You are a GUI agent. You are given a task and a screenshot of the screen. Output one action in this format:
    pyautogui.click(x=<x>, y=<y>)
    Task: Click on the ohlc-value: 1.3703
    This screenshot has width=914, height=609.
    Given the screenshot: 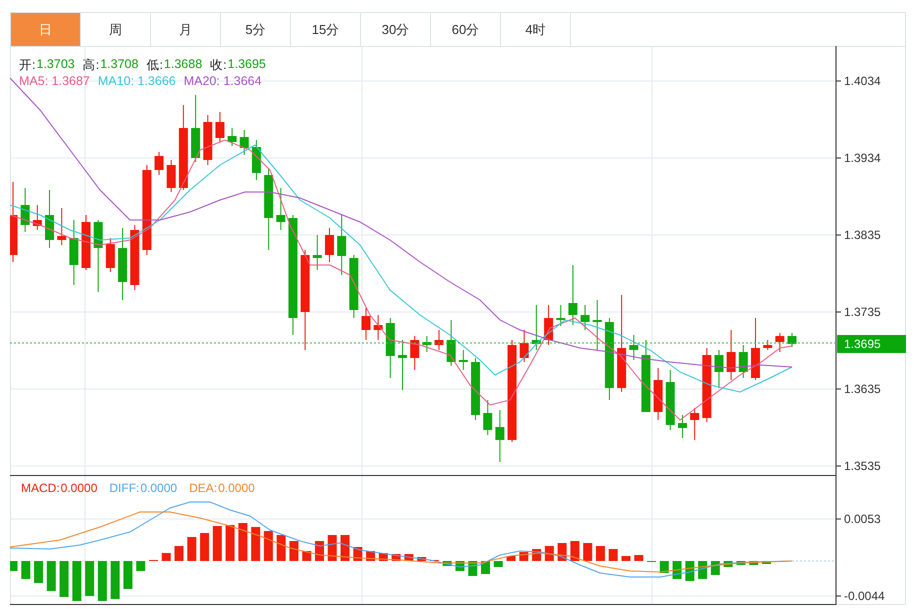 What is the action you would take?
    pyautogui.click(x=55, y=65)
    